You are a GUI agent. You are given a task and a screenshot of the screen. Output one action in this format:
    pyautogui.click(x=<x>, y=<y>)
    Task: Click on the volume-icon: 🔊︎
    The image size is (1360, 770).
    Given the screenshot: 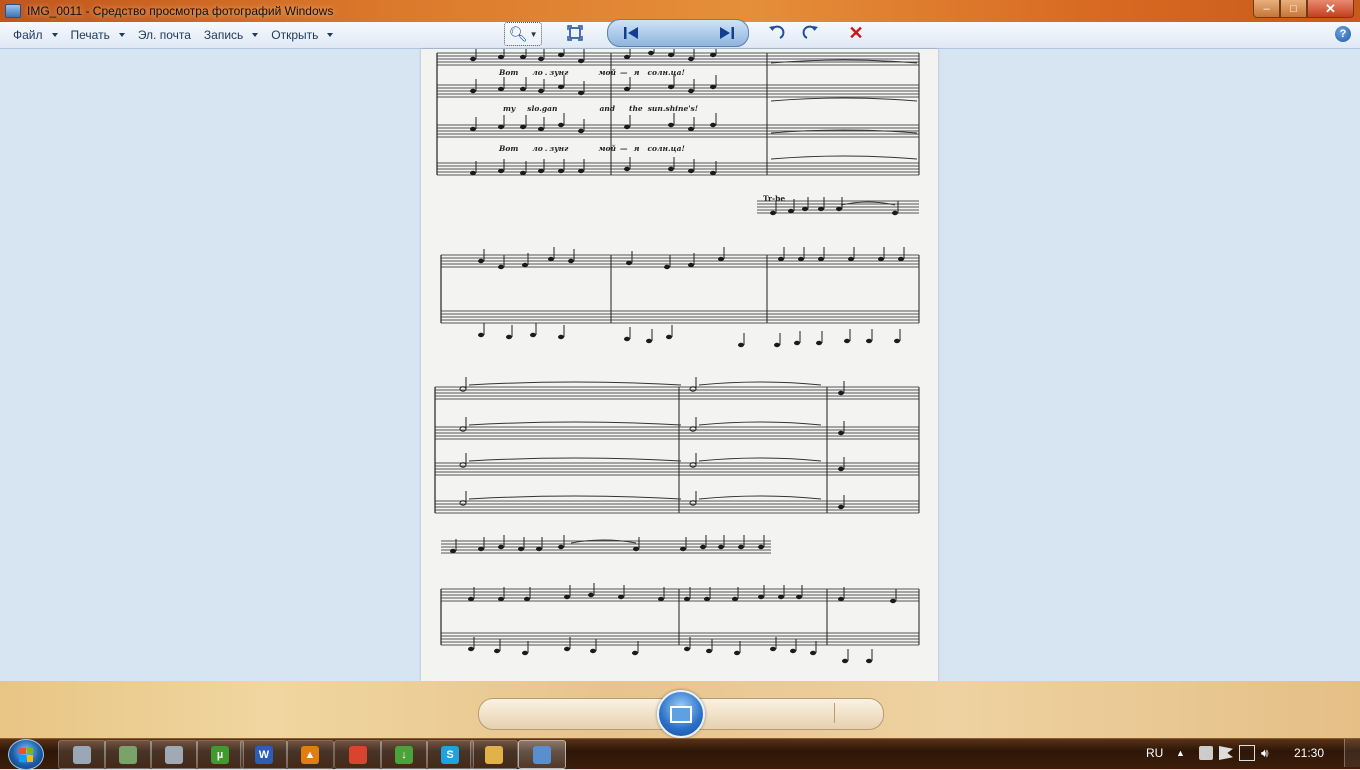 What is the action you would take?
    pyautogui.click(x=1268, y=753)
    